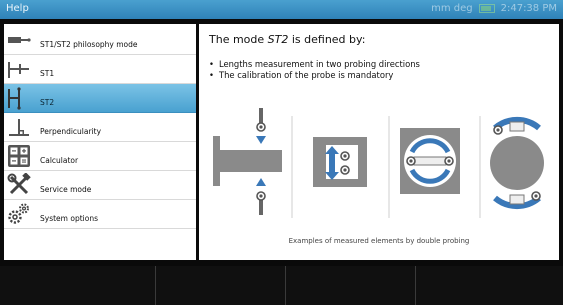 Image resolution: width=563 pixels, height=305 pixels. I want to click on menu-label: ST1/ST2 philosophy mode, so click(89, 44).